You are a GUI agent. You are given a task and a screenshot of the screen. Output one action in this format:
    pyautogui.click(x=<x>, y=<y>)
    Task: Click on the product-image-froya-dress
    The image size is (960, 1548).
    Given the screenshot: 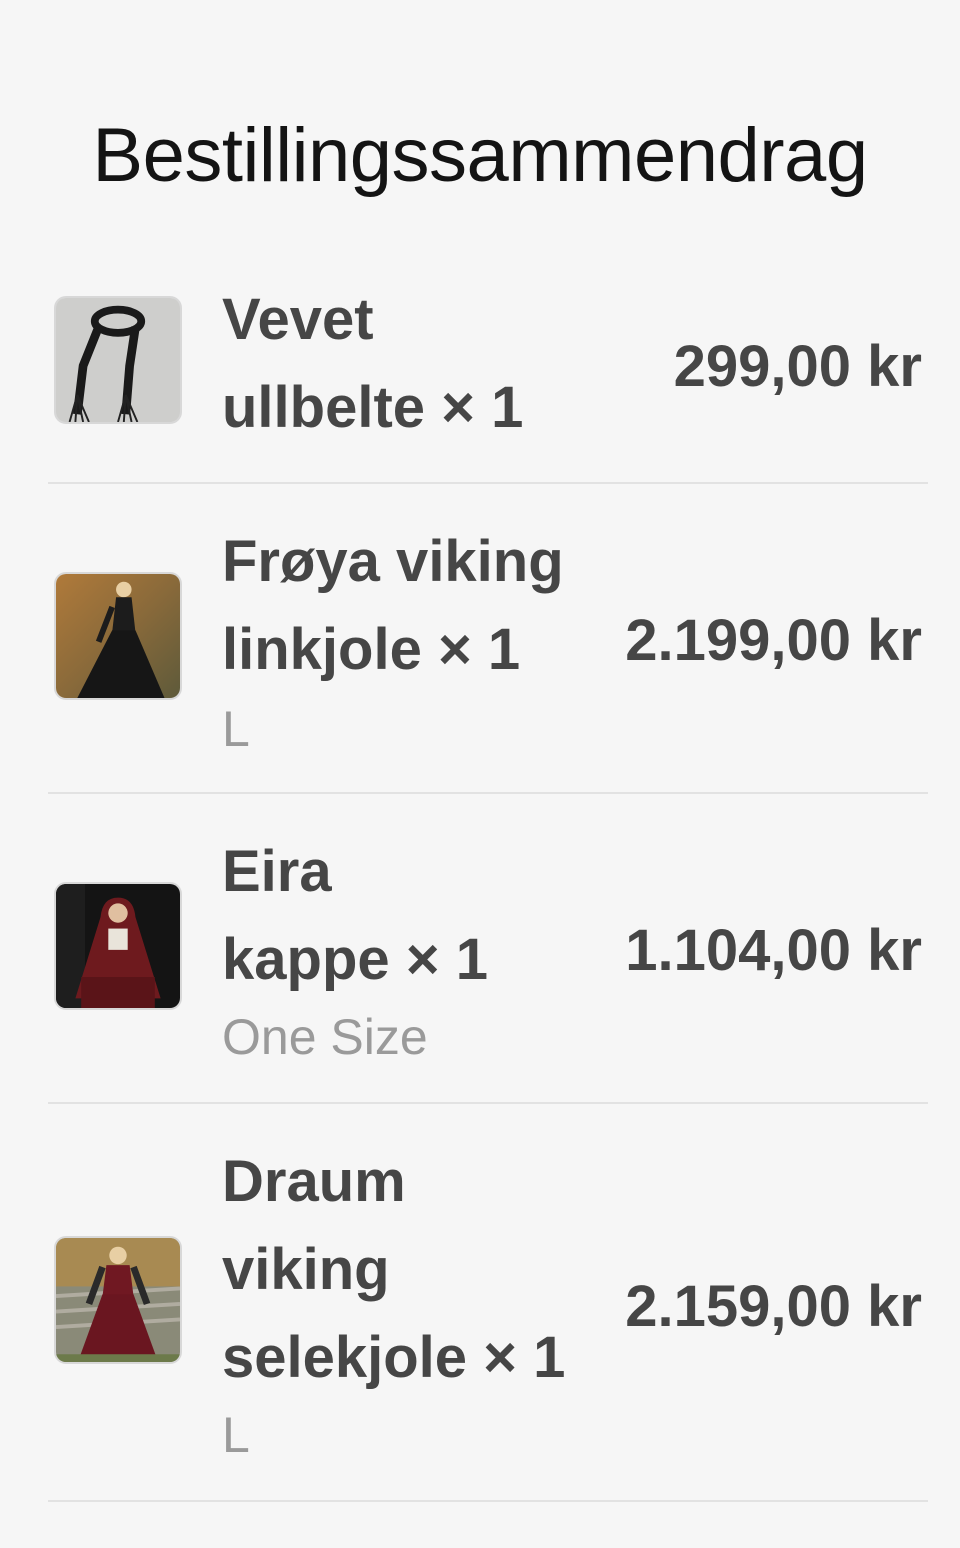 What is the action you would take?
    pyautogui.click(x=118, y=636)
    